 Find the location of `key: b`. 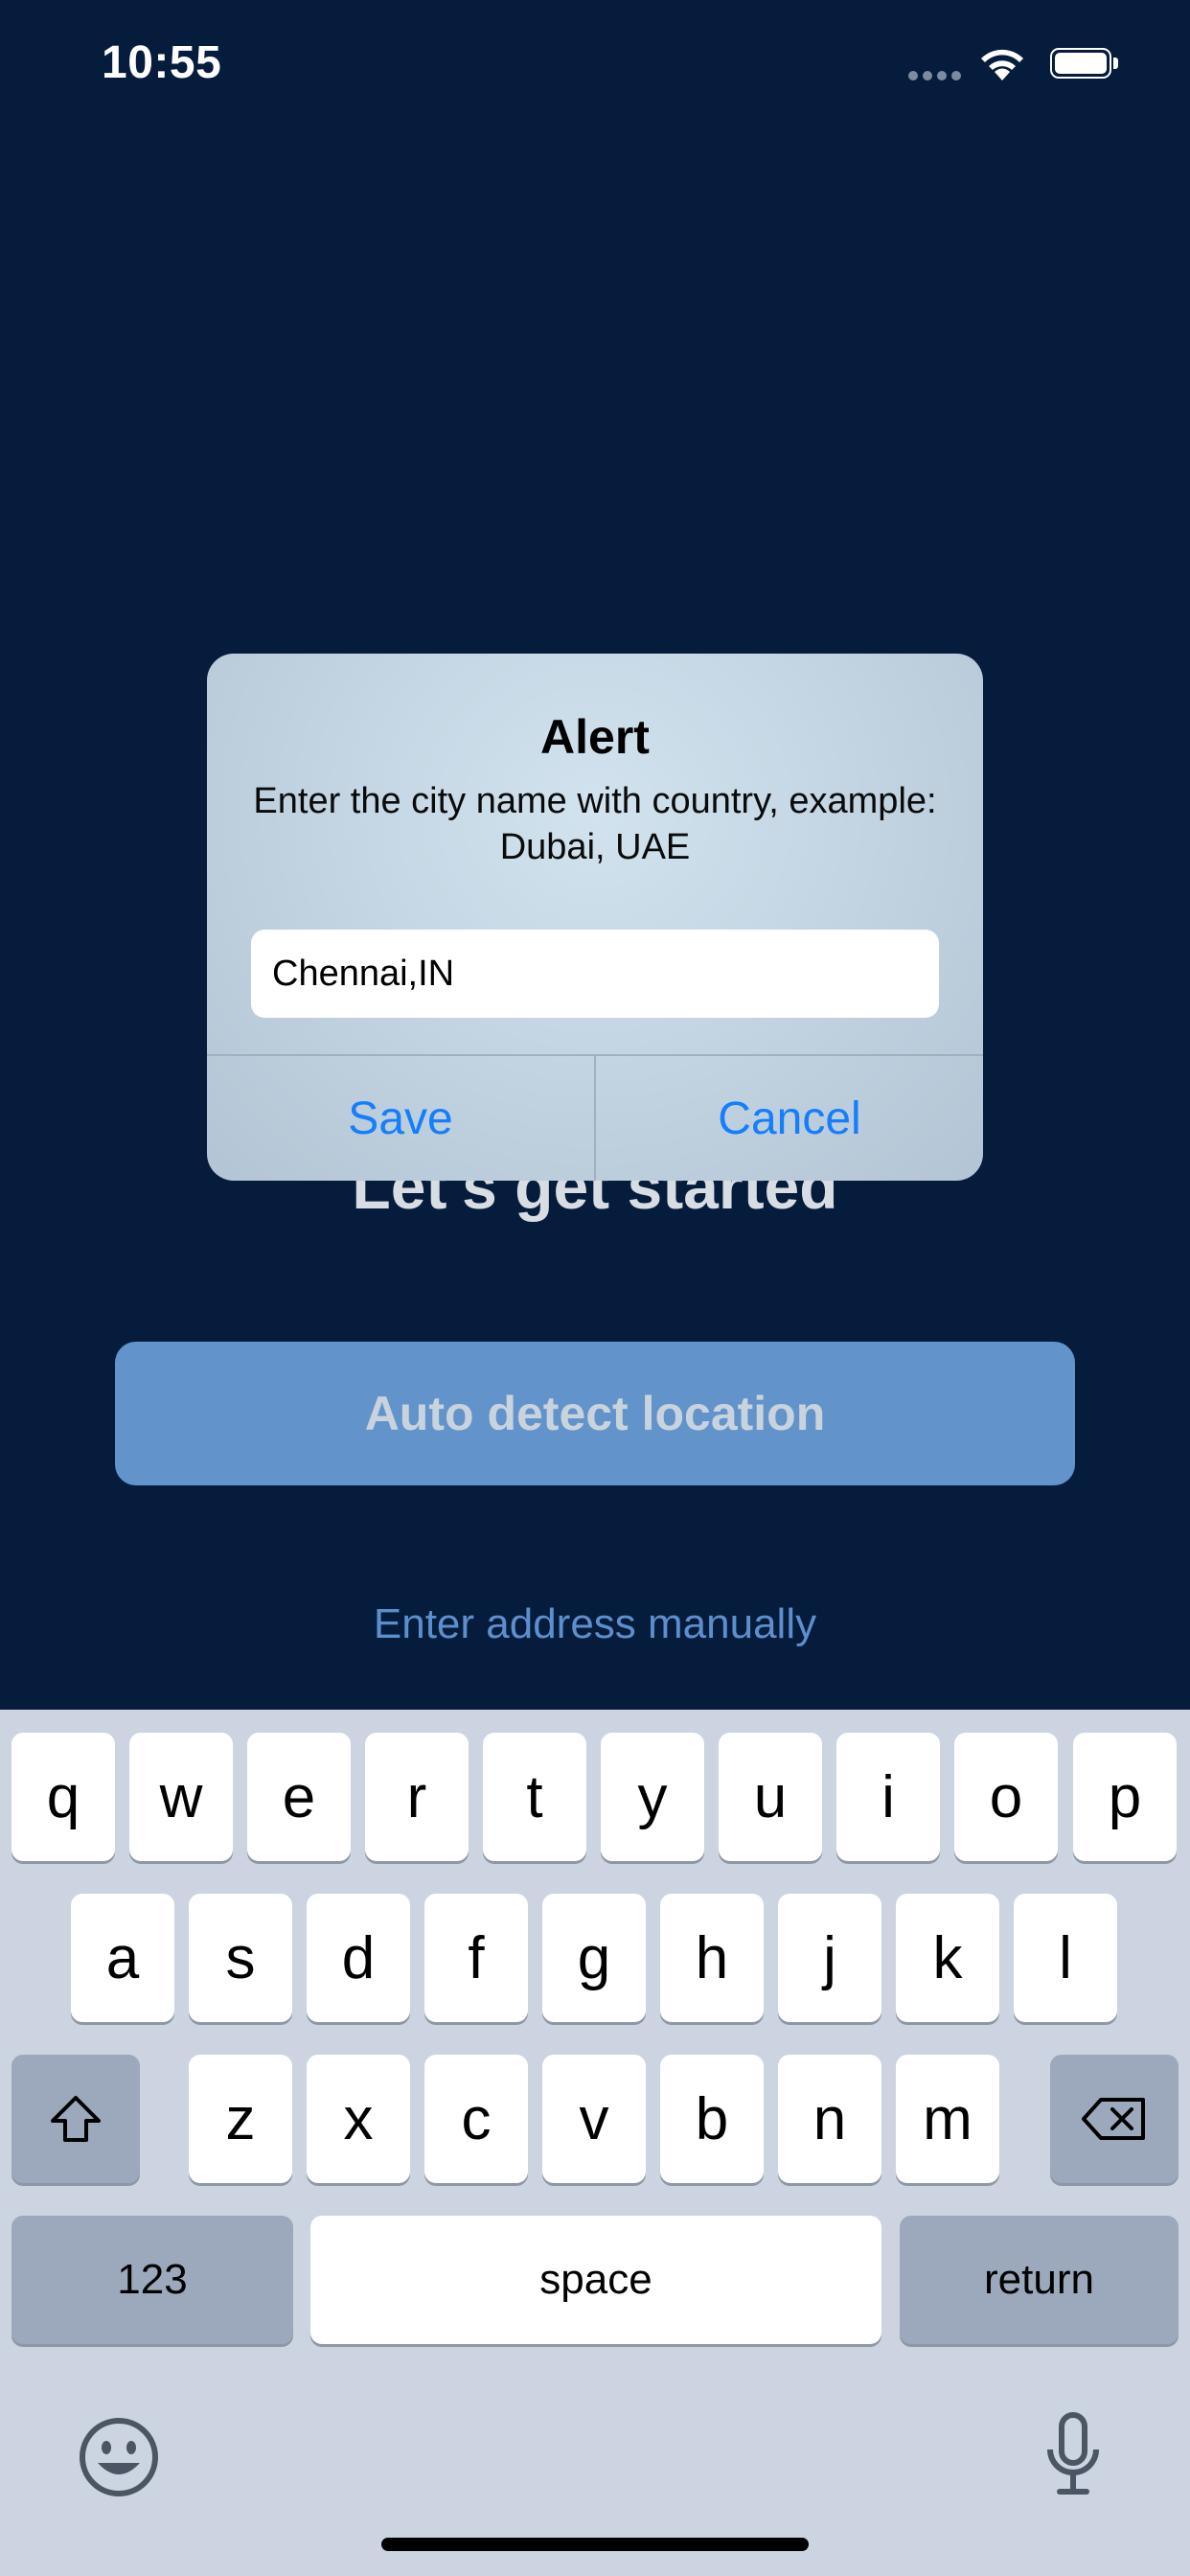

key: b is located at coordinates (712, 2119).